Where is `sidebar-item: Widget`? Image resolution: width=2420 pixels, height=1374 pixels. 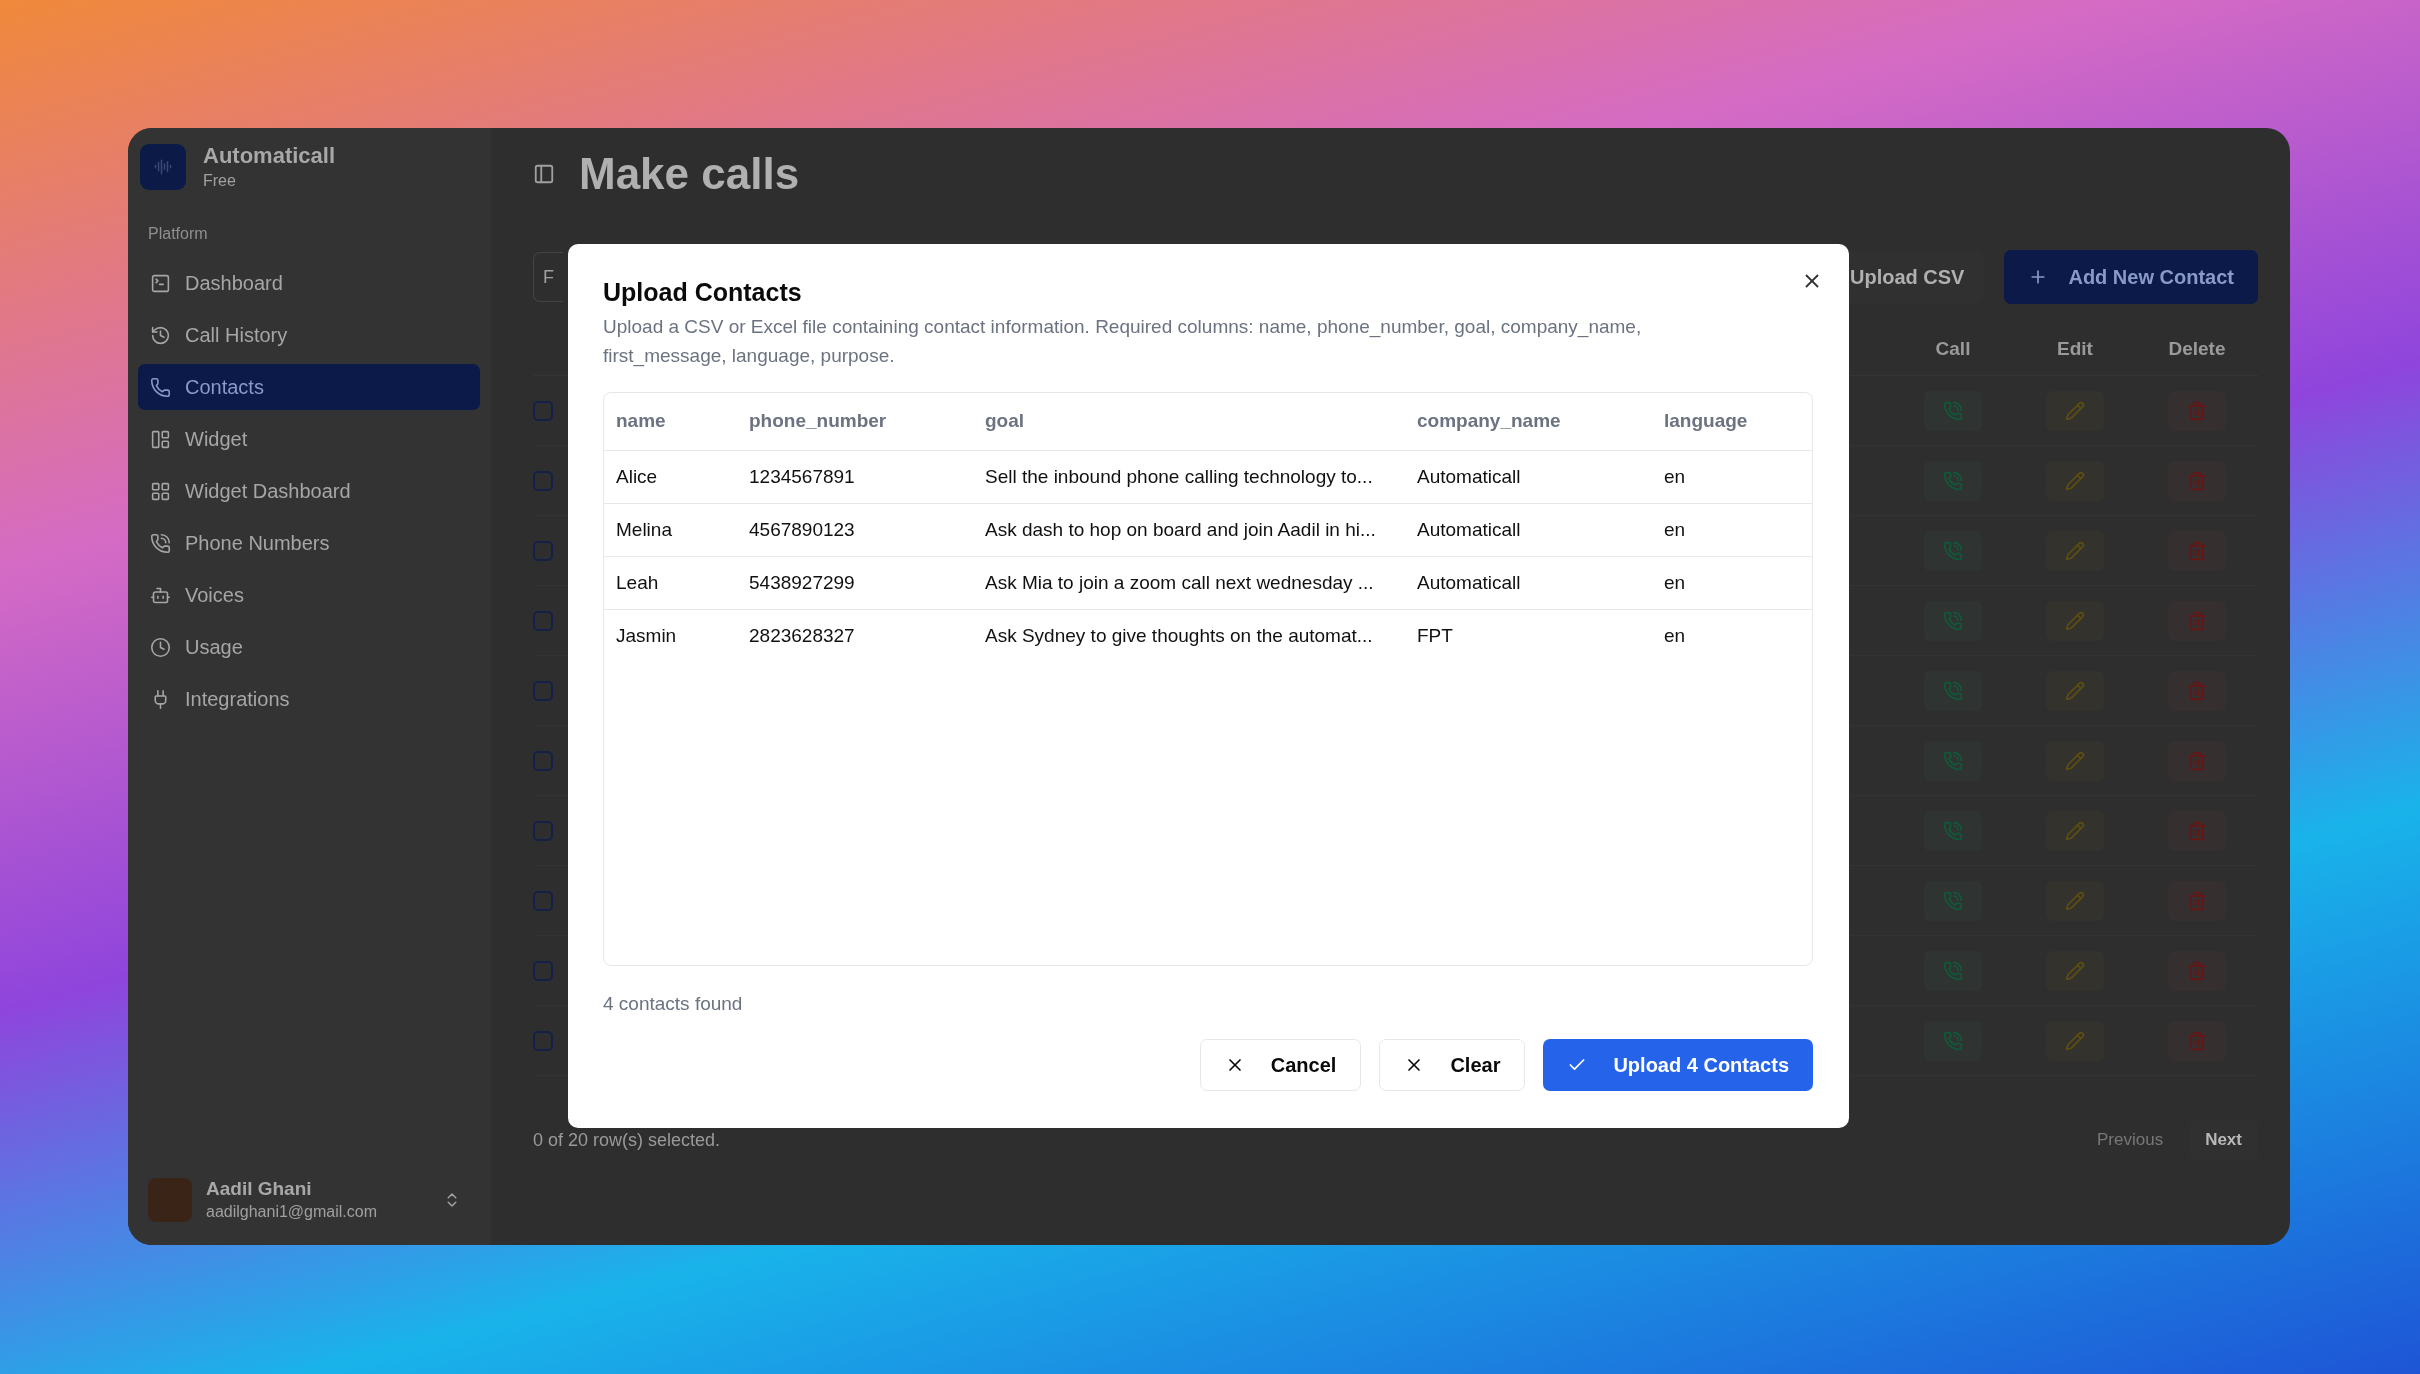
sidebar-item: Widget is located at coordinates (309, 439).